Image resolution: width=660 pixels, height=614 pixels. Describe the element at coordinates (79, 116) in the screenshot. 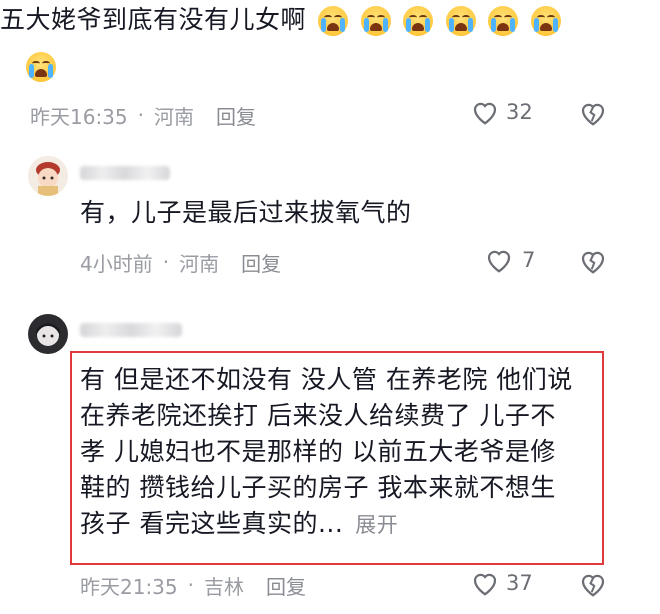

I see `comment-time: 昨天16:35` at that location.